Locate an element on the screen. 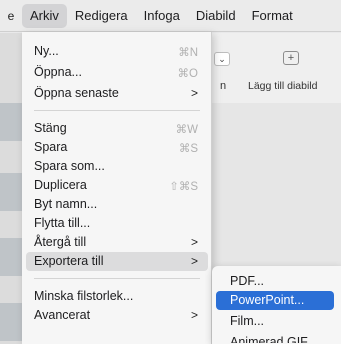  slide-thumbnail-strip is located at coordinates (11, 188).